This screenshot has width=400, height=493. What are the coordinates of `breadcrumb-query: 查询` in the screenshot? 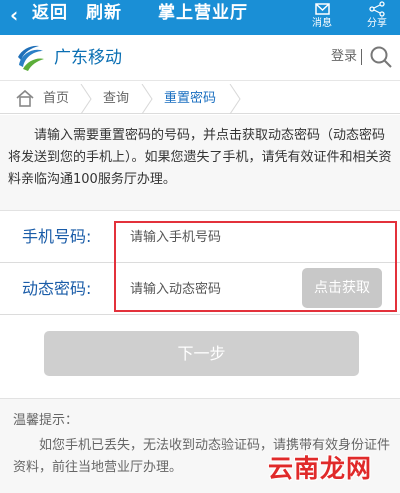 It's located at (116, 99).